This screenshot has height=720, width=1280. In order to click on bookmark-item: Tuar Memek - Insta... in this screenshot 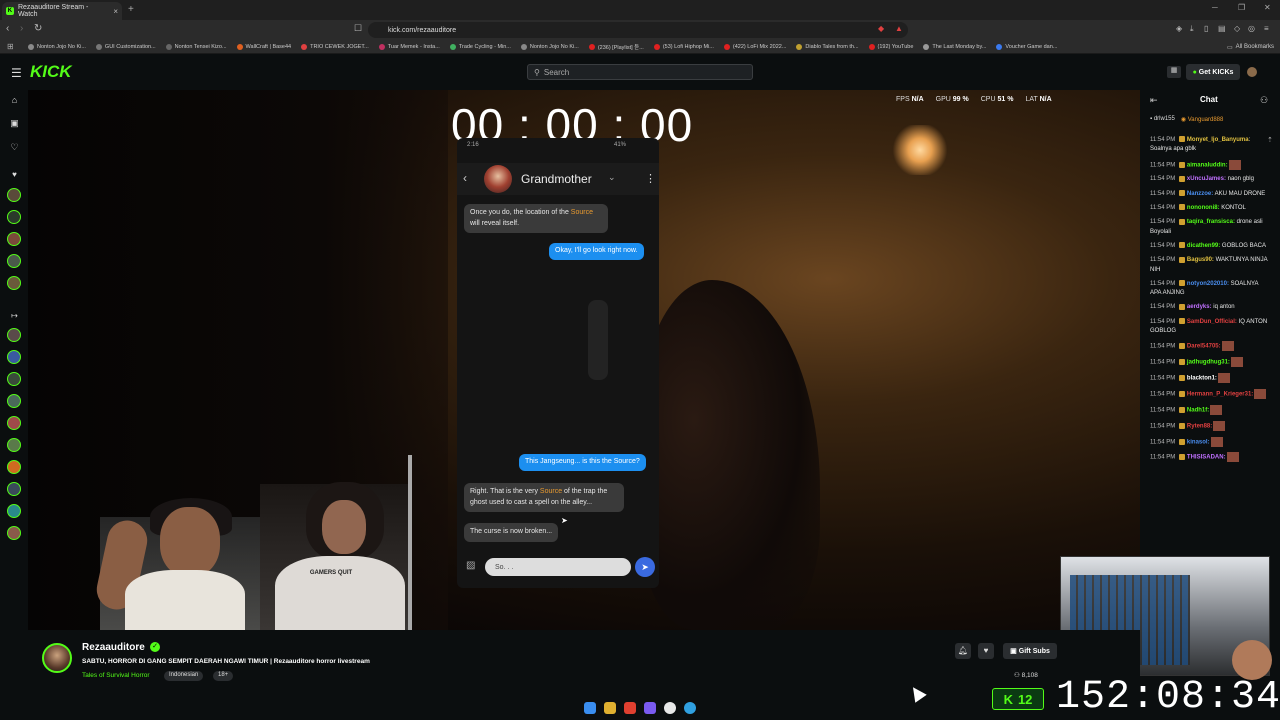, I will do `click(409, 46)`.